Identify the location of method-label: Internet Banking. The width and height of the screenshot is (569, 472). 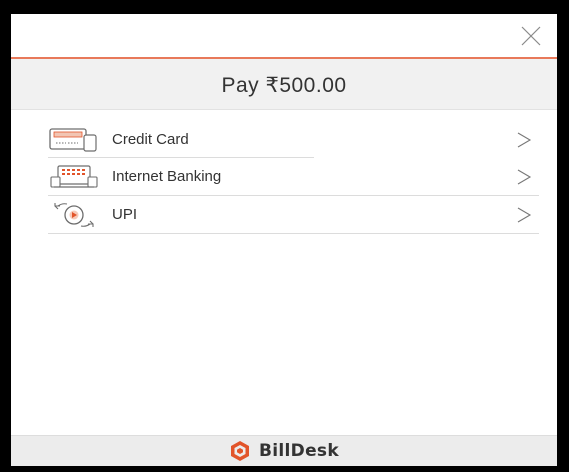
(167, 176).